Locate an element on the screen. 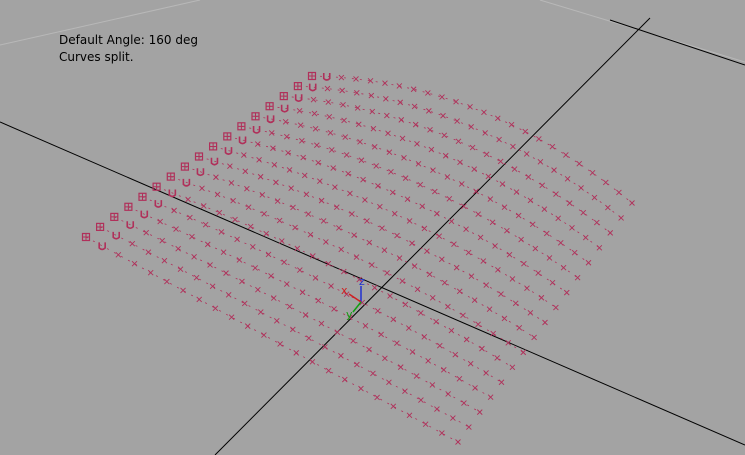 The width and height of the screenshot is (745, 455). u-marker-icon is located at coordinates (270, 119).